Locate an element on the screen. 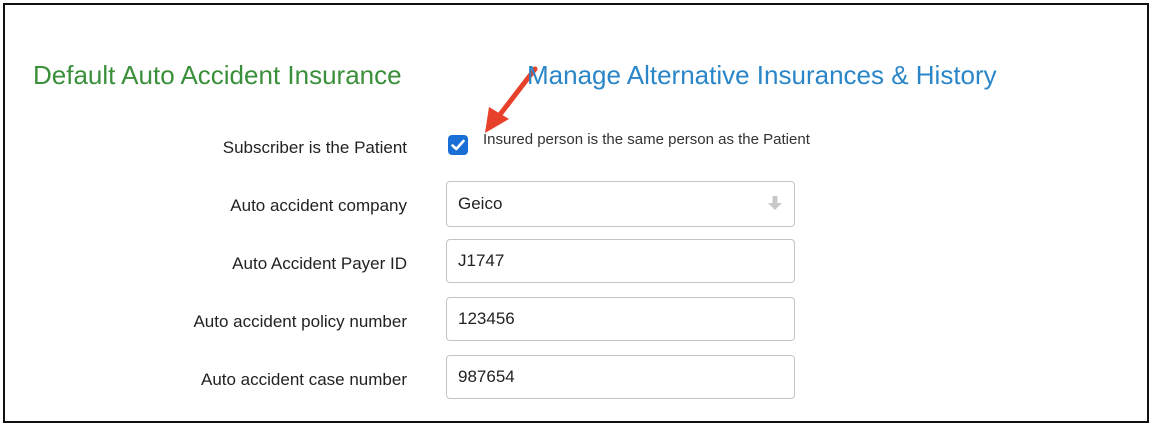  policy-number-label: Auto accident policy number is located at coordinates (300, 321).